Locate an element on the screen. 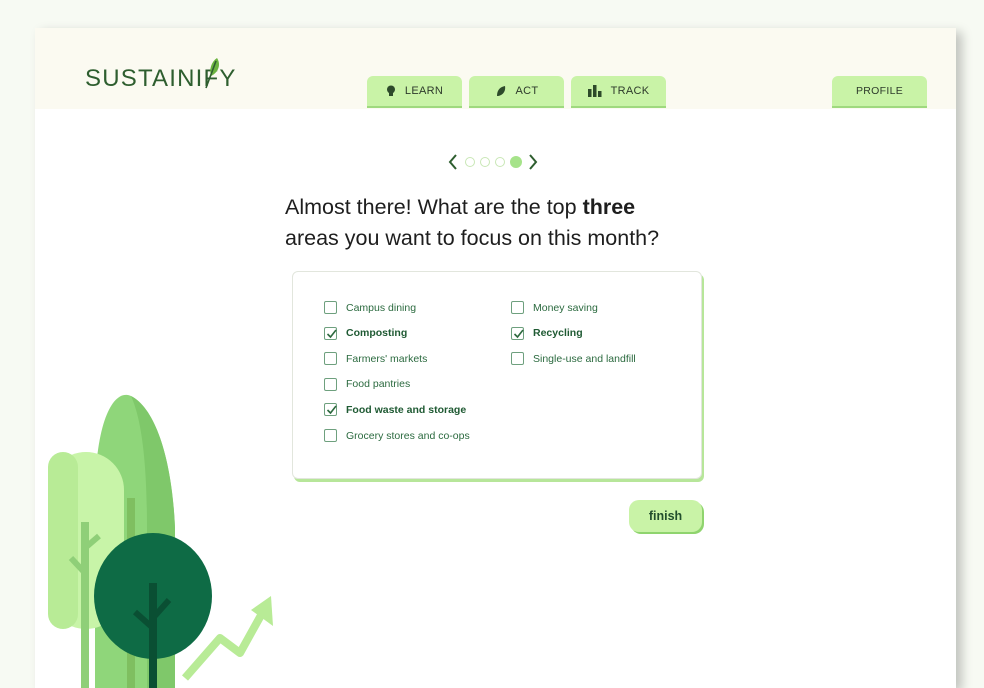 Image resolution: width=984 pixels, height=688 pixels. focus-option: Single-use and landfill is located at coordinates (573, 359).